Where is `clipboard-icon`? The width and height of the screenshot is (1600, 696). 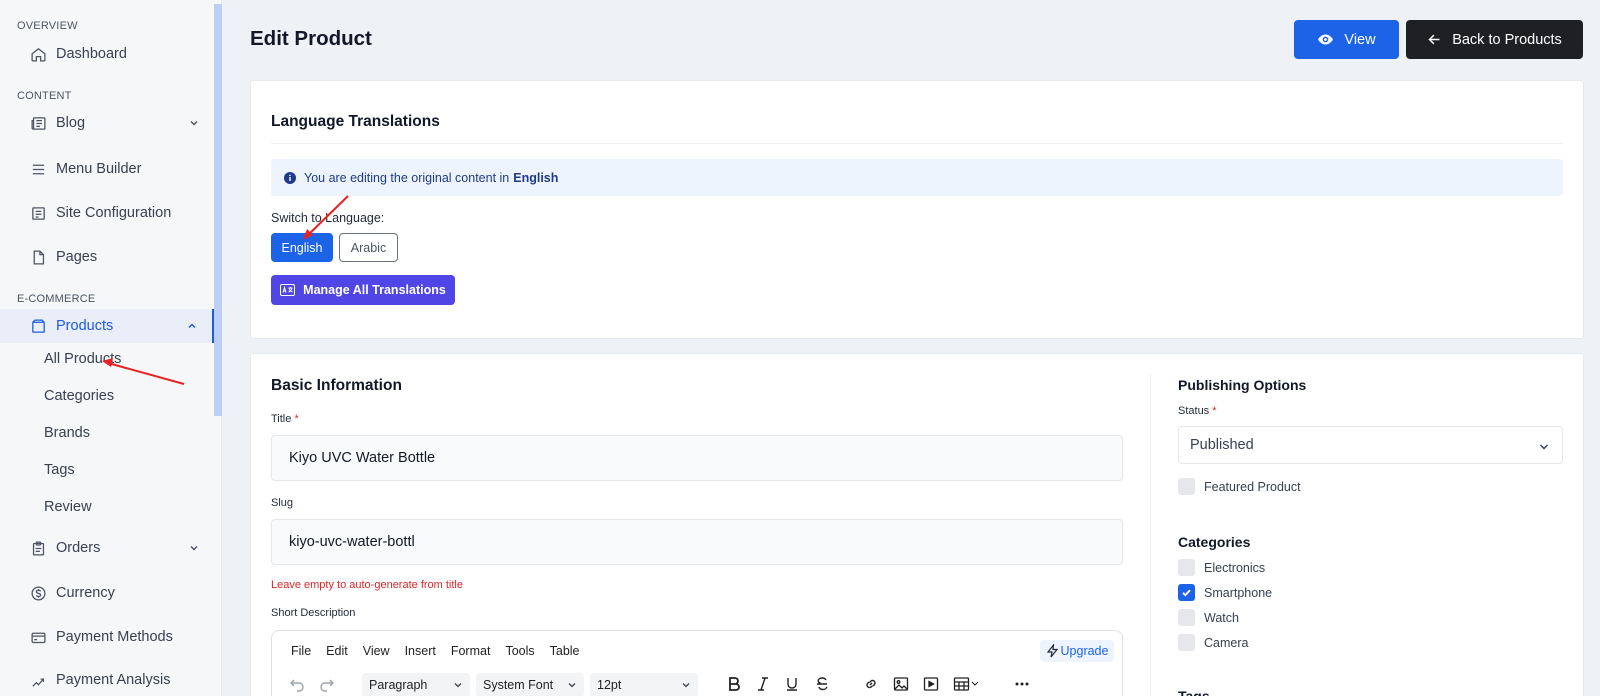 clipboard-icon is located at coordinates (38, 548).